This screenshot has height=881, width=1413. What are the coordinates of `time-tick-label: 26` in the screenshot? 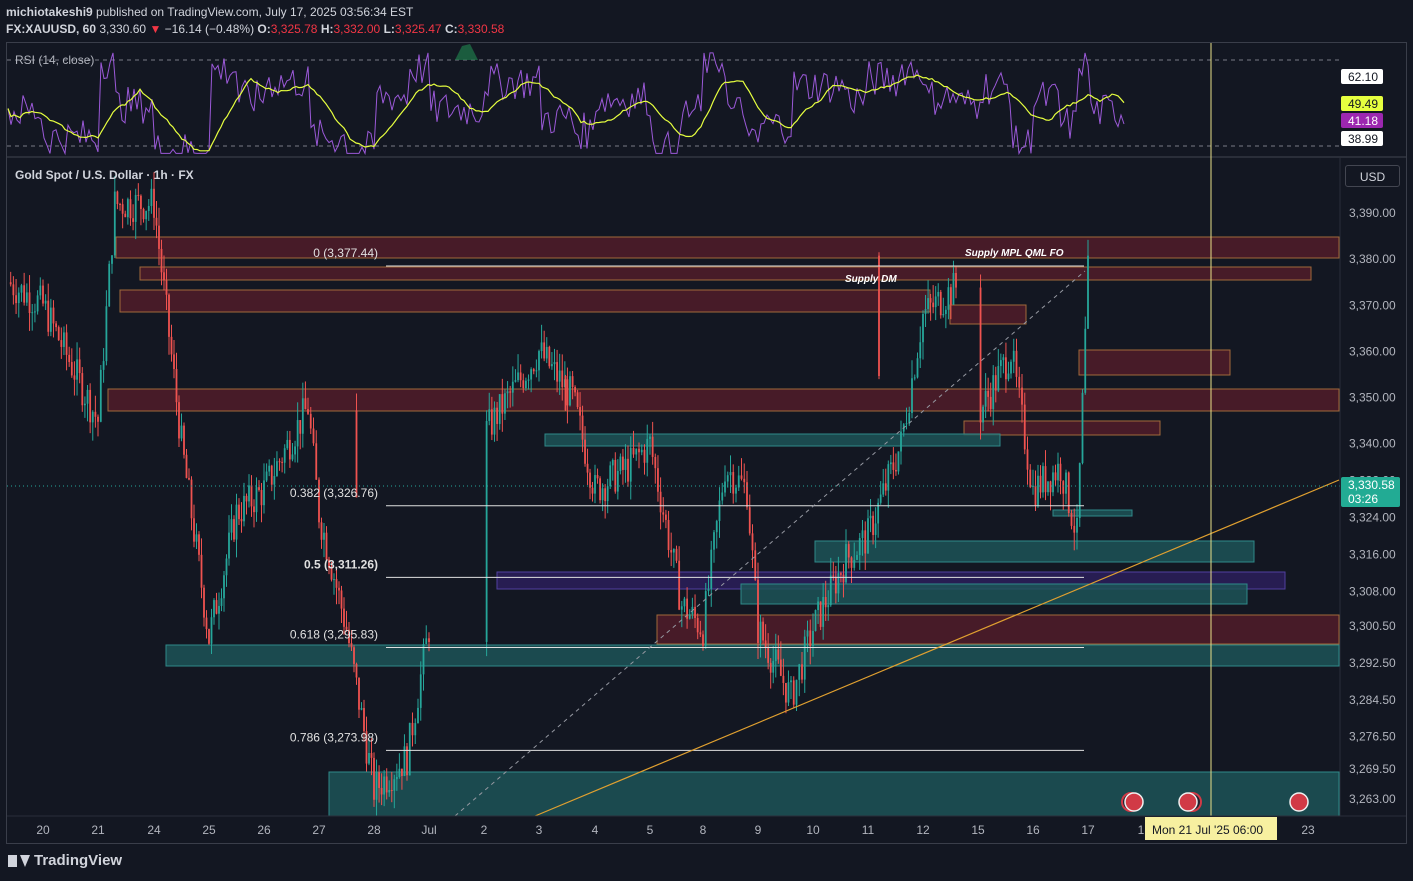 It's located at (264, 830).